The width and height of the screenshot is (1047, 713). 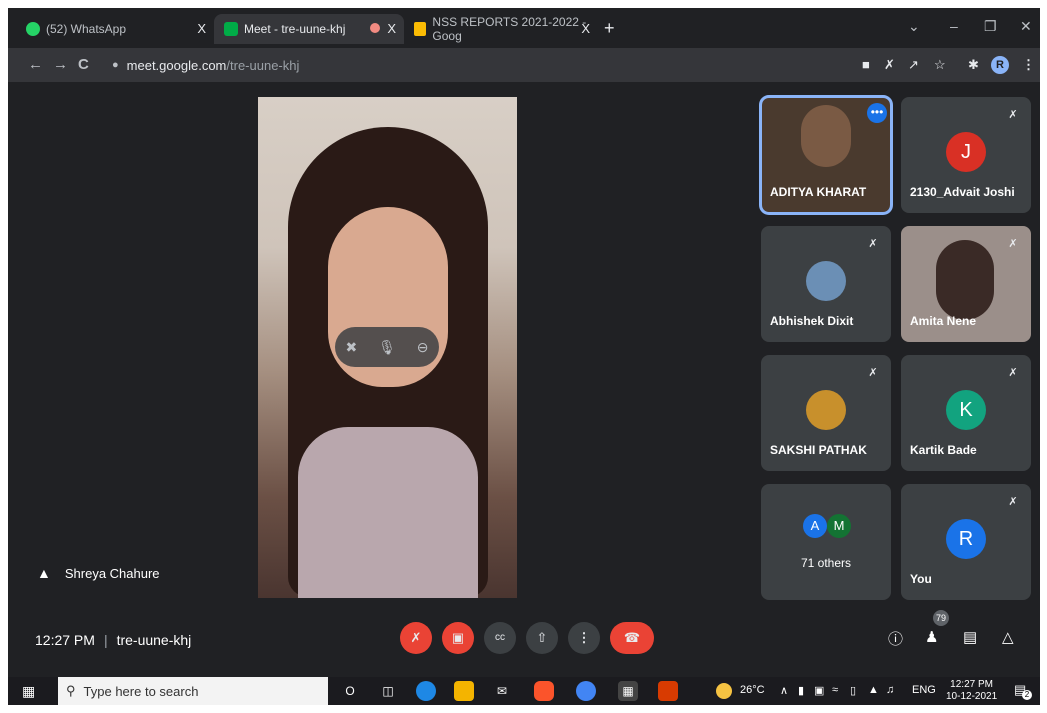 I want to click on taskbar-search-box: ⚲ Type here to search, so click(x=193, y=691).